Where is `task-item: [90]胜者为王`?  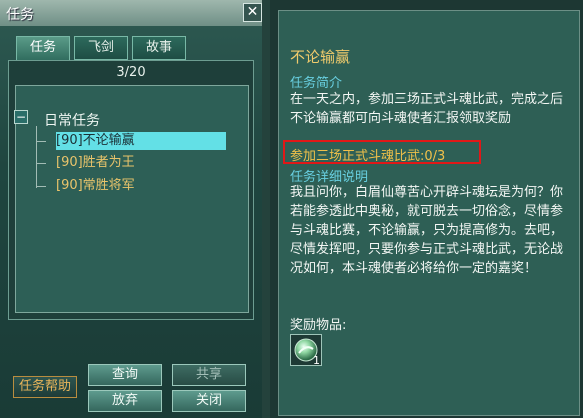 task-item: [90]胜者为王 is located at coordinates (95, 163).